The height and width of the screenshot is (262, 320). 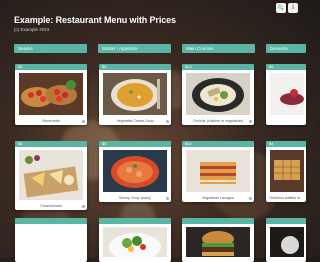 What do you see at coordinates (134, 48) in the screenshot?
I see `column-header-starters: Starter / Appetizer` at bounding box center [134, 48].